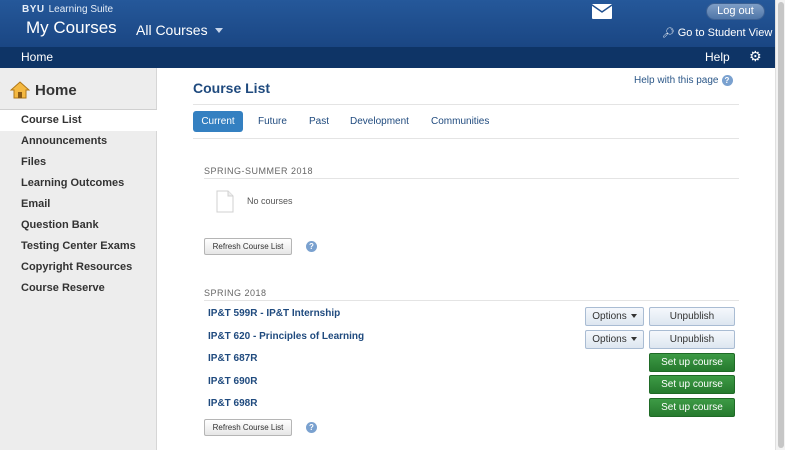  Describe the element at coordinates (725, 33) in the screenshot. I see `student-view-label: Go to Student View` at that location.